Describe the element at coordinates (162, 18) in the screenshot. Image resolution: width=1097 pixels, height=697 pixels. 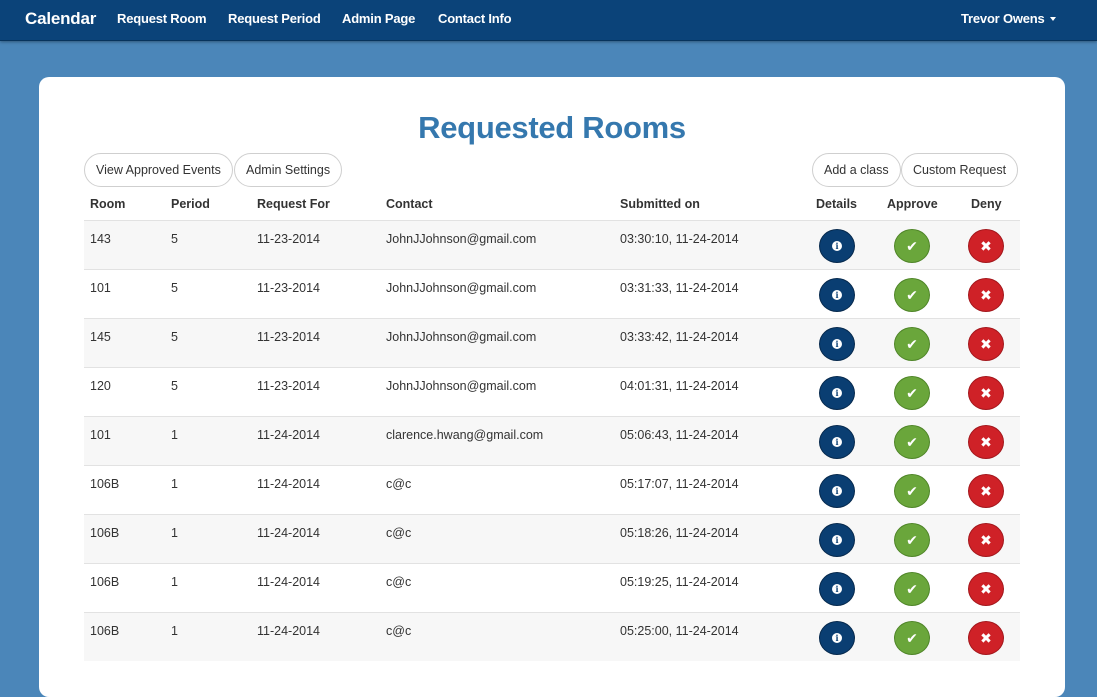
I see `nav-request-room: Request Room` at that location.